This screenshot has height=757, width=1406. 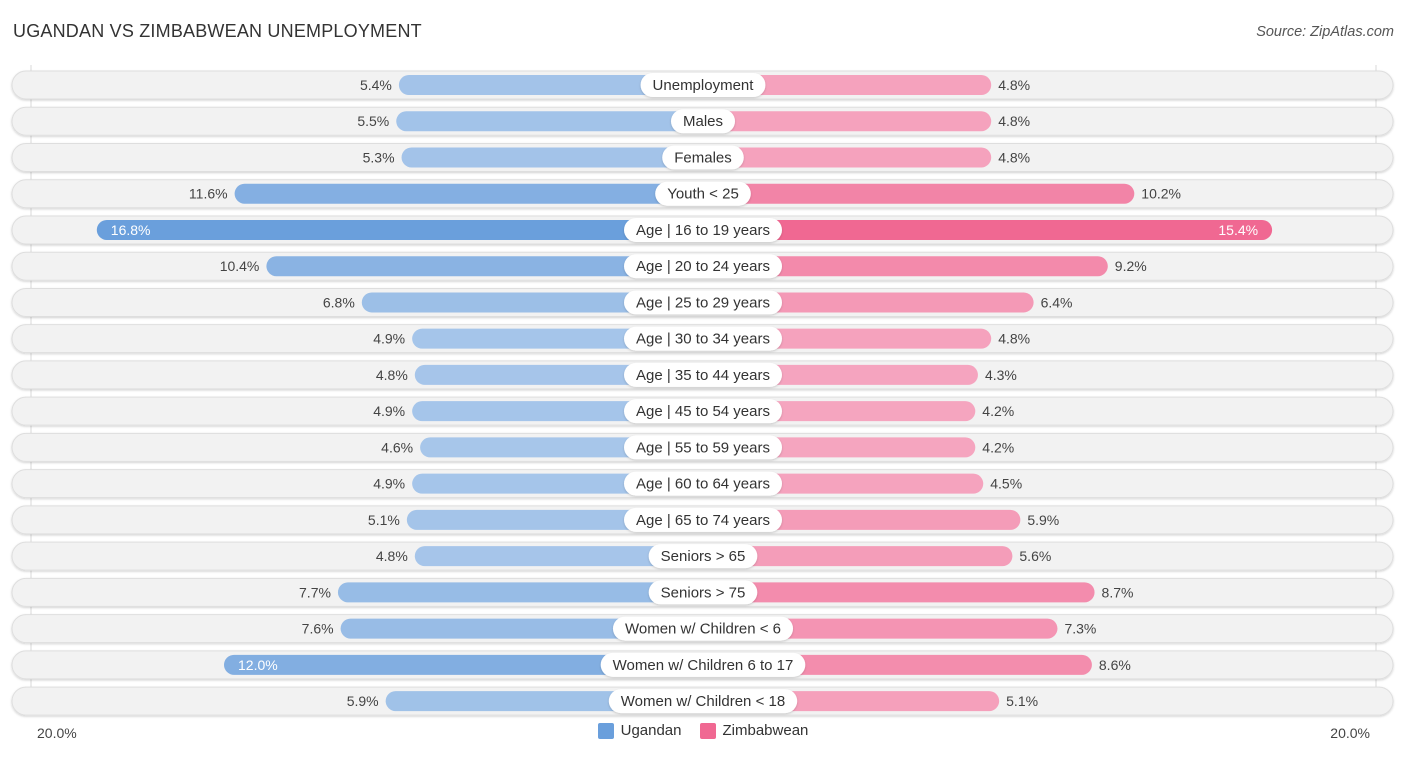 I want to click on category-label: Seniors > 75, so click(x=703, y=592).